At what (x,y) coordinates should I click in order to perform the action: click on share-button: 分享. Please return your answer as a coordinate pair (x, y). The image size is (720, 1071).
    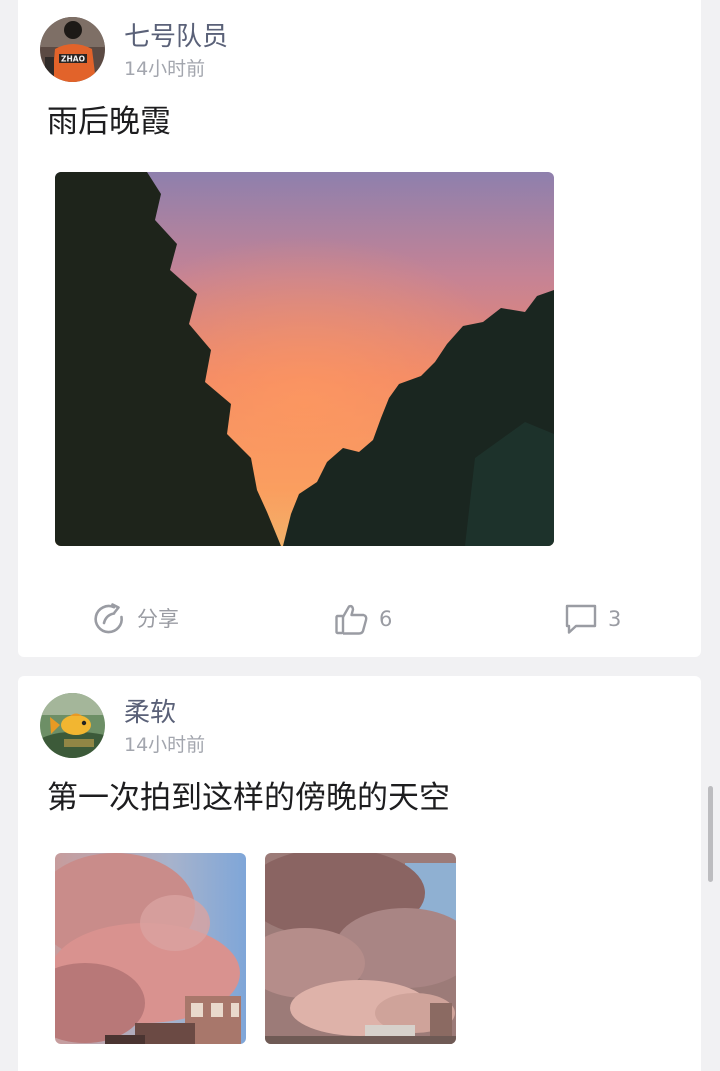
    Looking at the image, I should click on (135, 619).